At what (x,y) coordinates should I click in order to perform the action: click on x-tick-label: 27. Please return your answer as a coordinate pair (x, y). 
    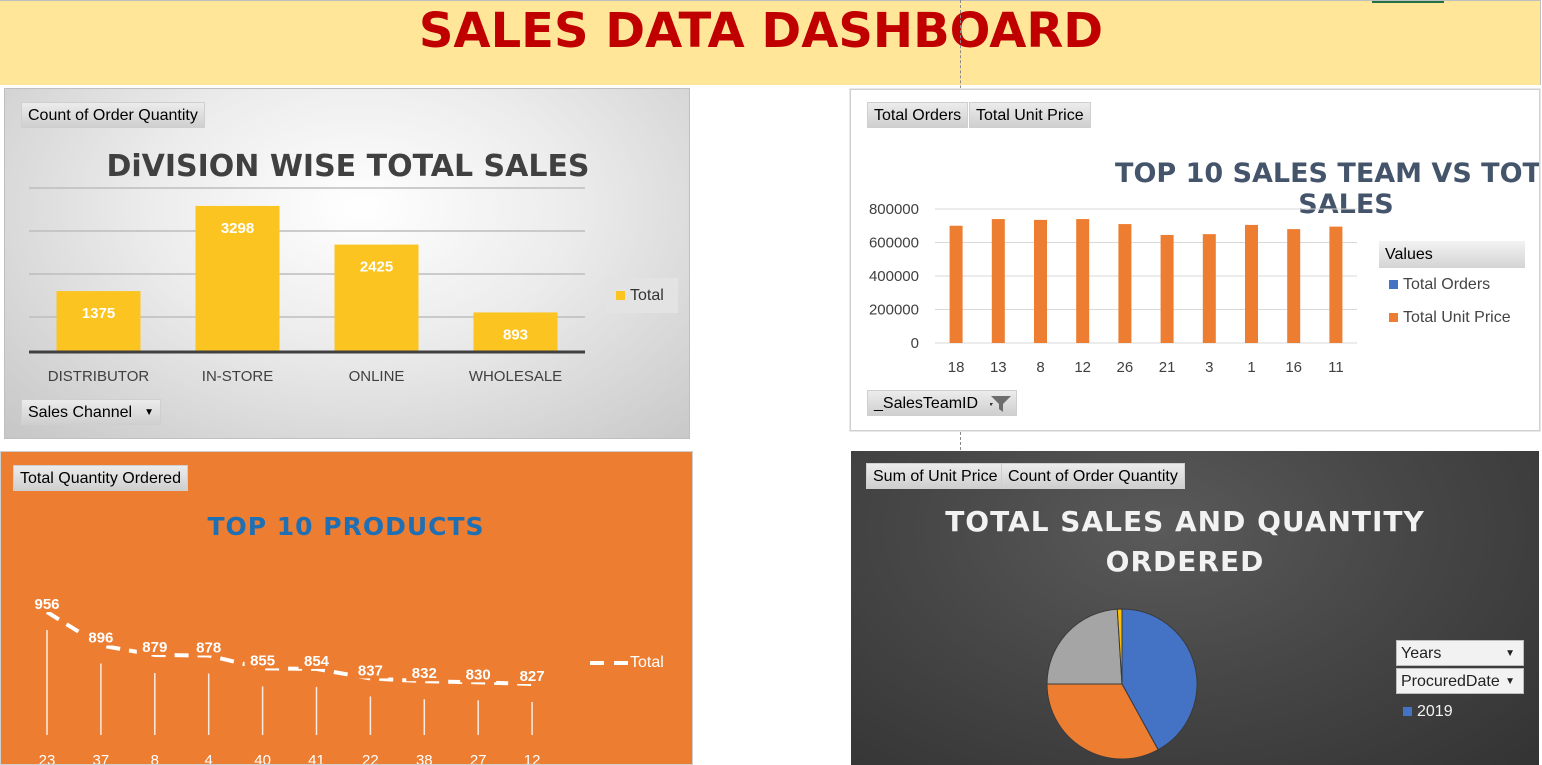
    Looking at the image, I should click on (478, 758).